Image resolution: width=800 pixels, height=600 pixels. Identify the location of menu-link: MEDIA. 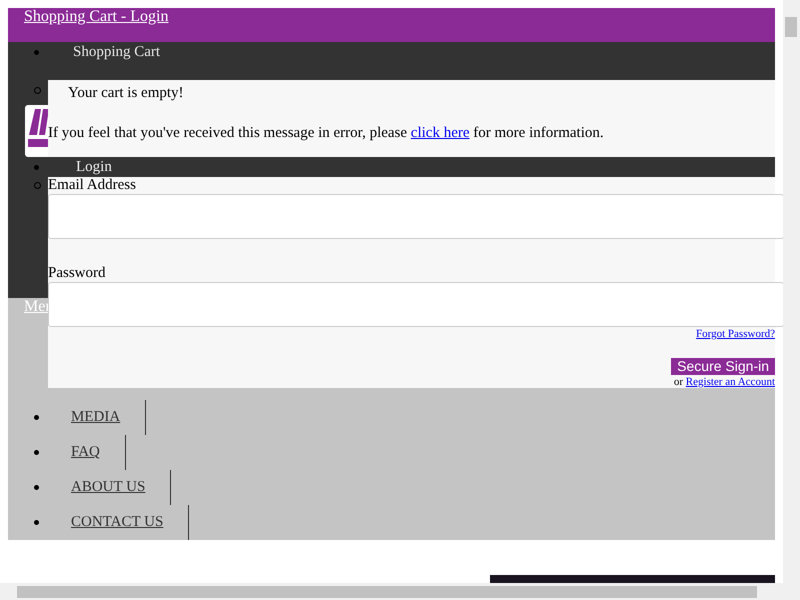
(108, 417).